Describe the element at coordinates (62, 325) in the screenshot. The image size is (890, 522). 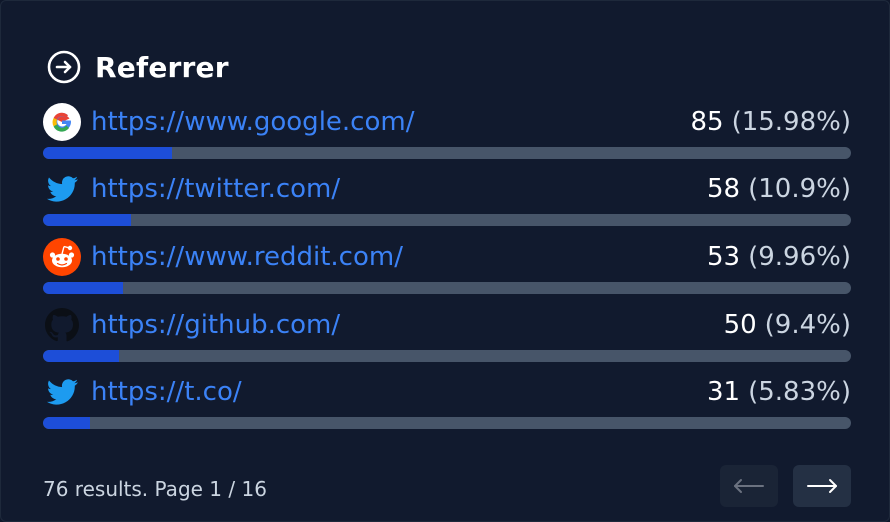
I see `github-icon` at that location.